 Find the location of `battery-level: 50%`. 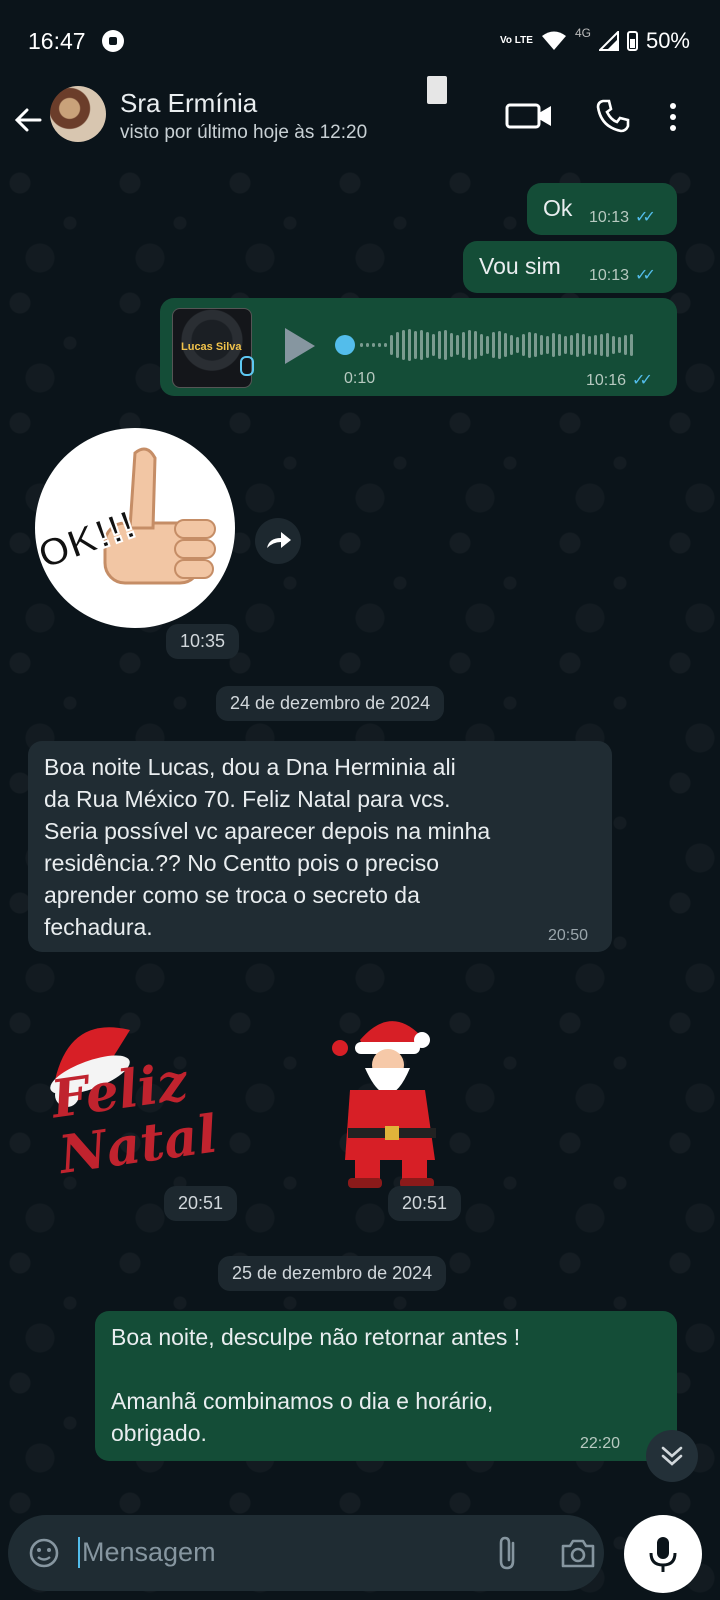

battery-level: 50% is located at coordinates (667, 40).